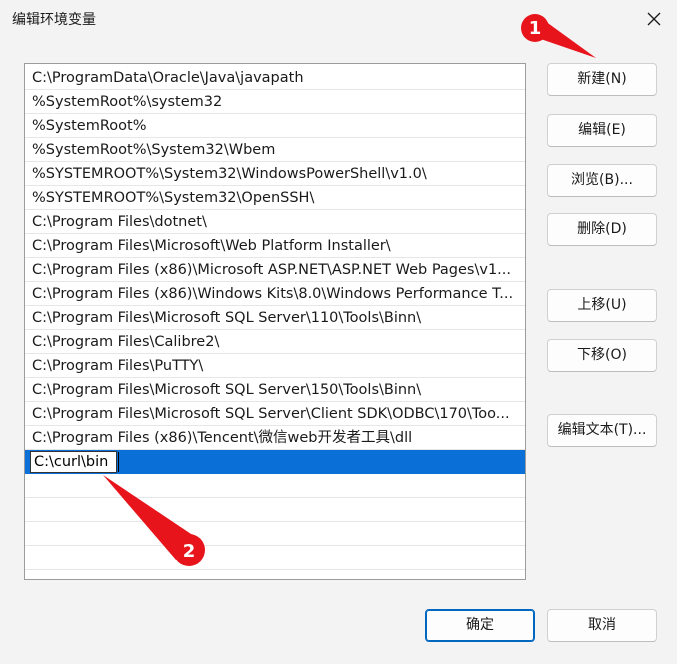 The width and height of the screenshot is (677, 664). Describe the element at coordinates (338, 19) in the screenshot. I see `title-bar: 编辑环境变量` at that location.